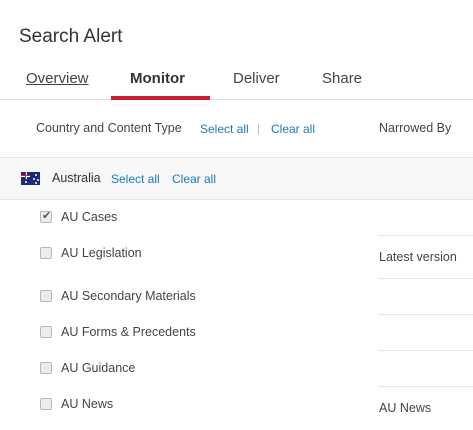 The image size is (473, 430). What do you see at coordinates (128, 332) in the screenshot?
I see `list-item-label: AU Forms & Precedents` at bounding box center [128, 332].